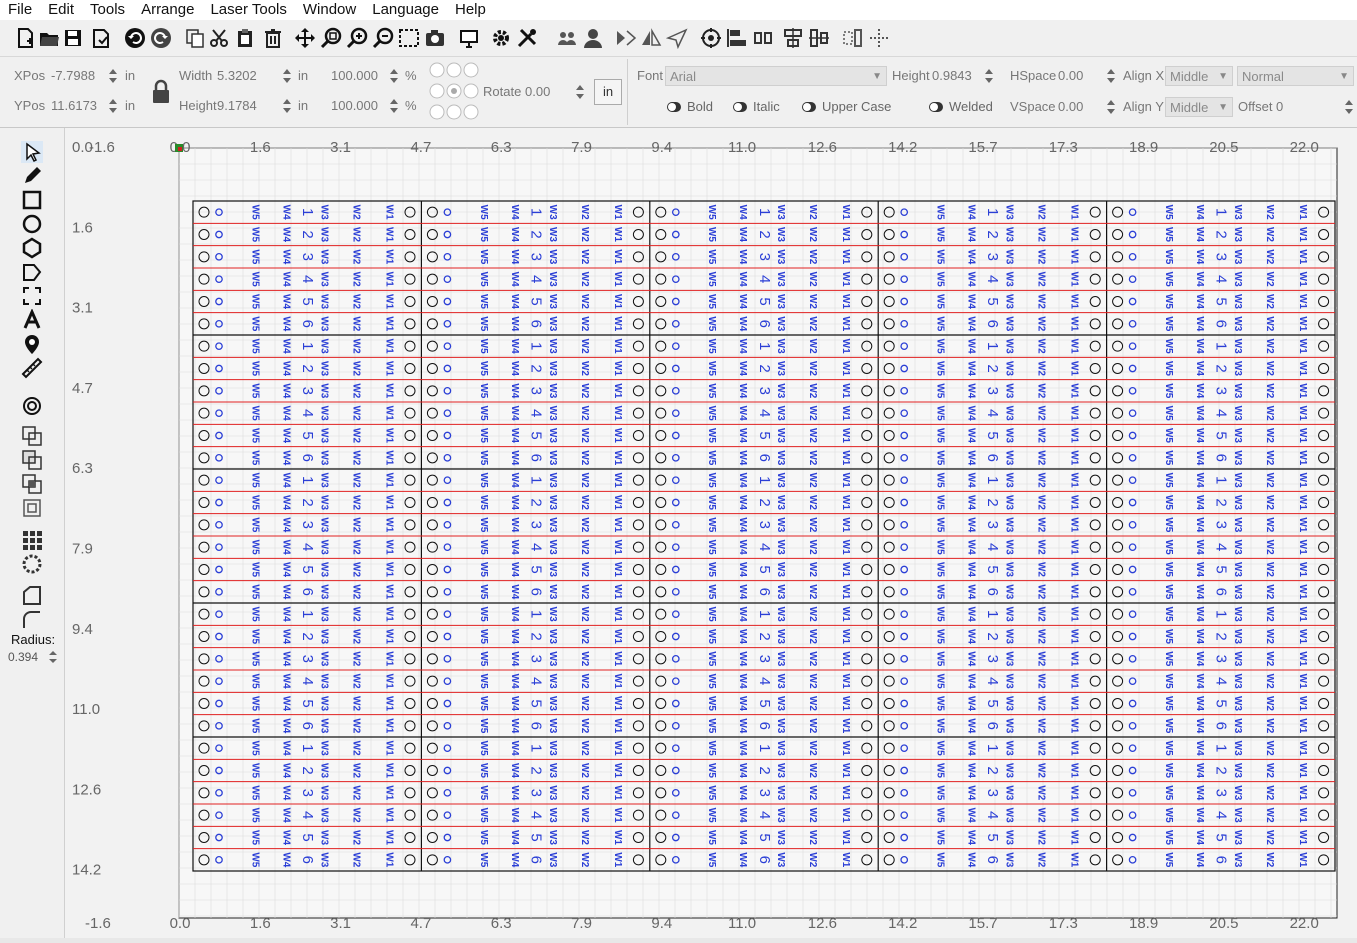 The height and width of the screenshot is (943, 1357). I want to click on offset-spin-icon, so click(1349, 107).